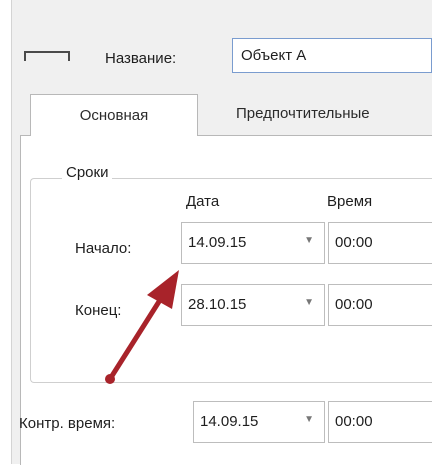 The height and width of the screenshot is (465, 432). I want to click on red-arrow, so click(142, 327).